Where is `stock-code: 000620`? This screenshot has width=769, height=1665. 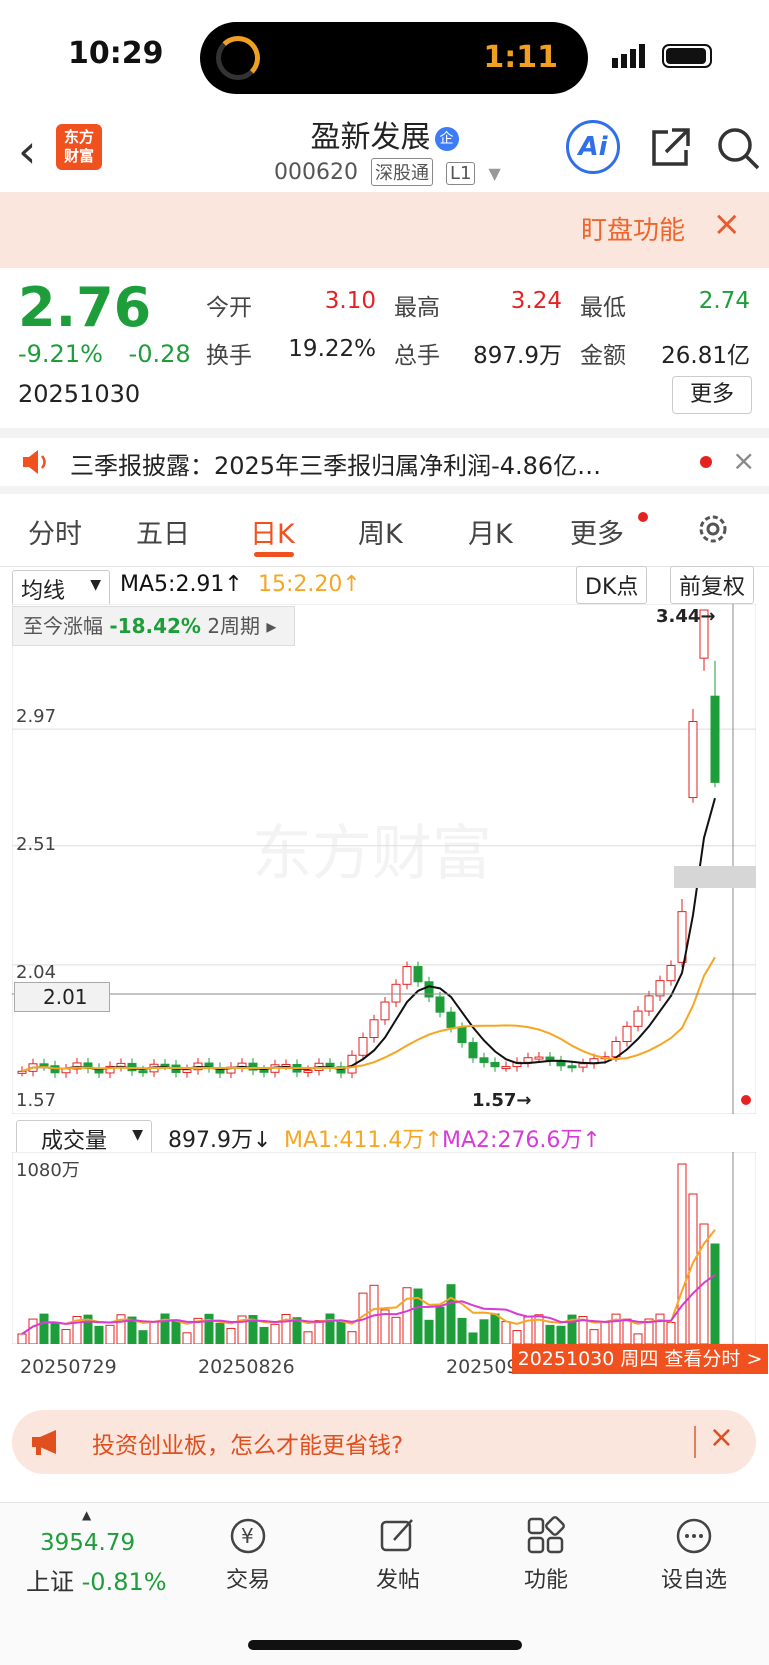 stock-code: 000620 is located at coordinates (316, 172).